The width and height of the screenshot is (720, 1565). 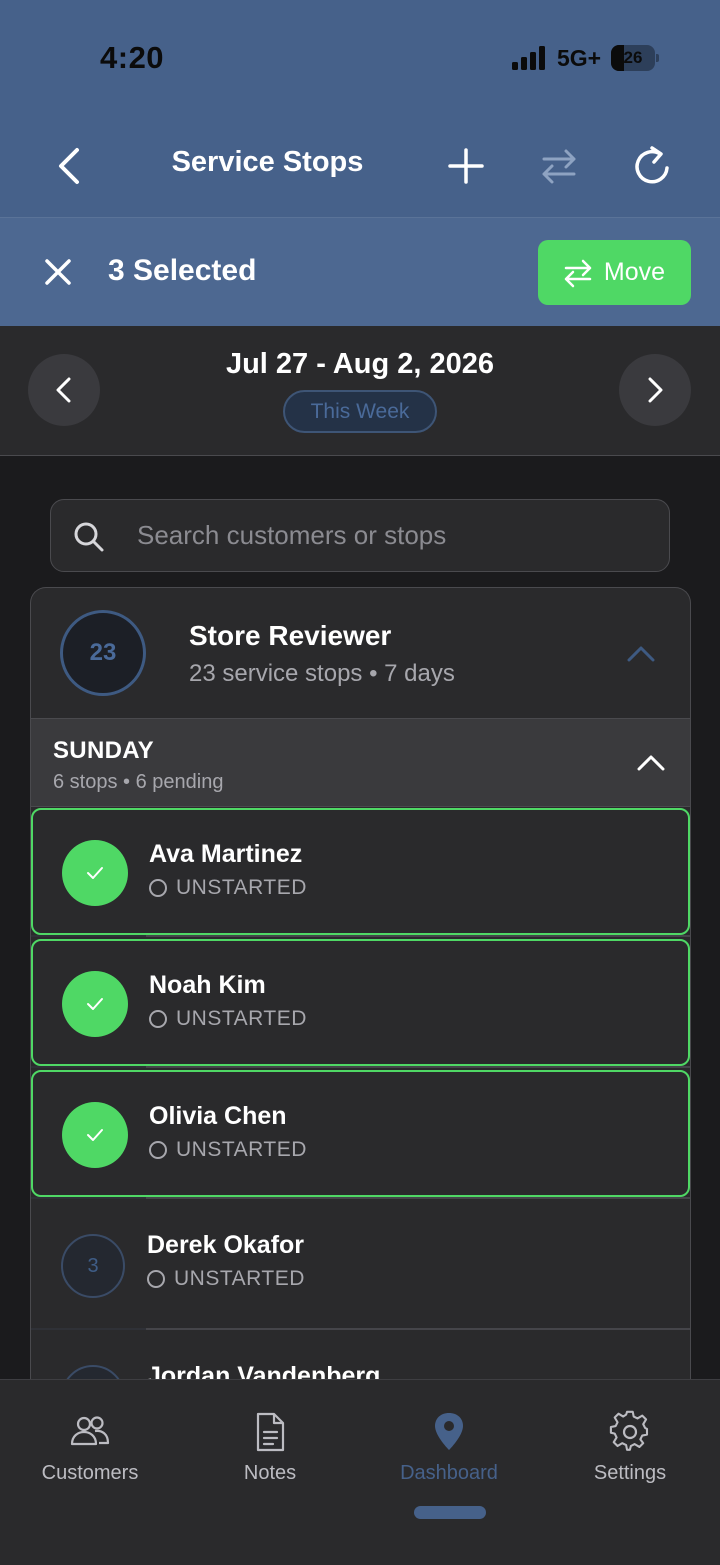 I want to click on battery-level: 26, so click(x=633, y=57).